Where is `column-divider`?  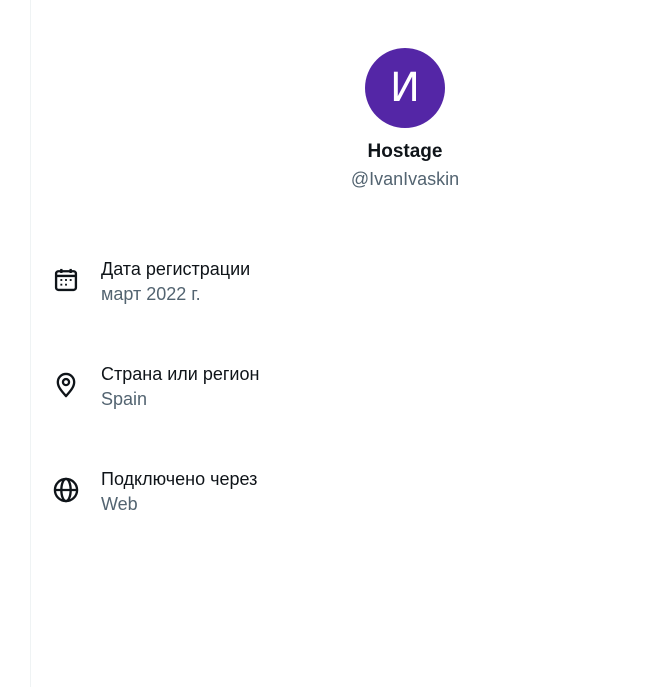 column-divider is located at coordinates (30, 343).